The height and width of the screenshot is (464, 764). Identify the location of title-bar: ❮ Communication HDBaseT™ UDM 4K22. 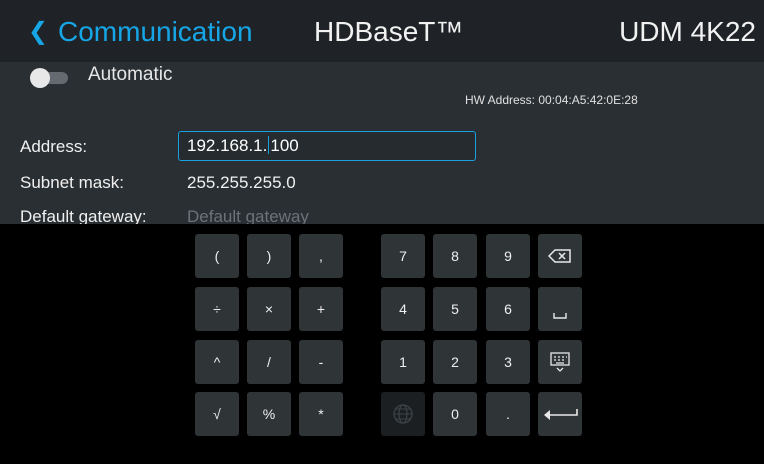
(382, 31).